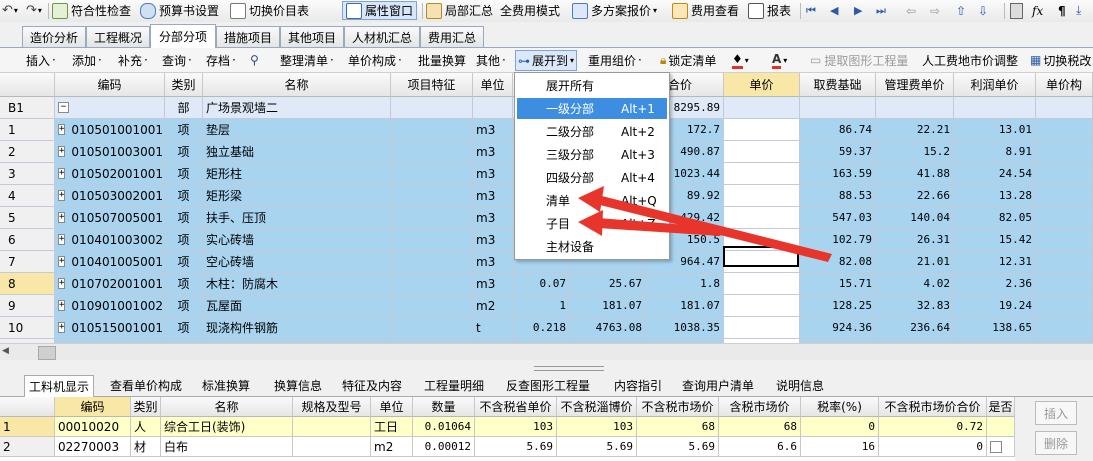 This screenshot has height=461, width=1093. What do you see at coordinates (678, 407) in the screenshot?
I see `bheader-market-price: 不含税市场价` at bounding box center [678, 407].